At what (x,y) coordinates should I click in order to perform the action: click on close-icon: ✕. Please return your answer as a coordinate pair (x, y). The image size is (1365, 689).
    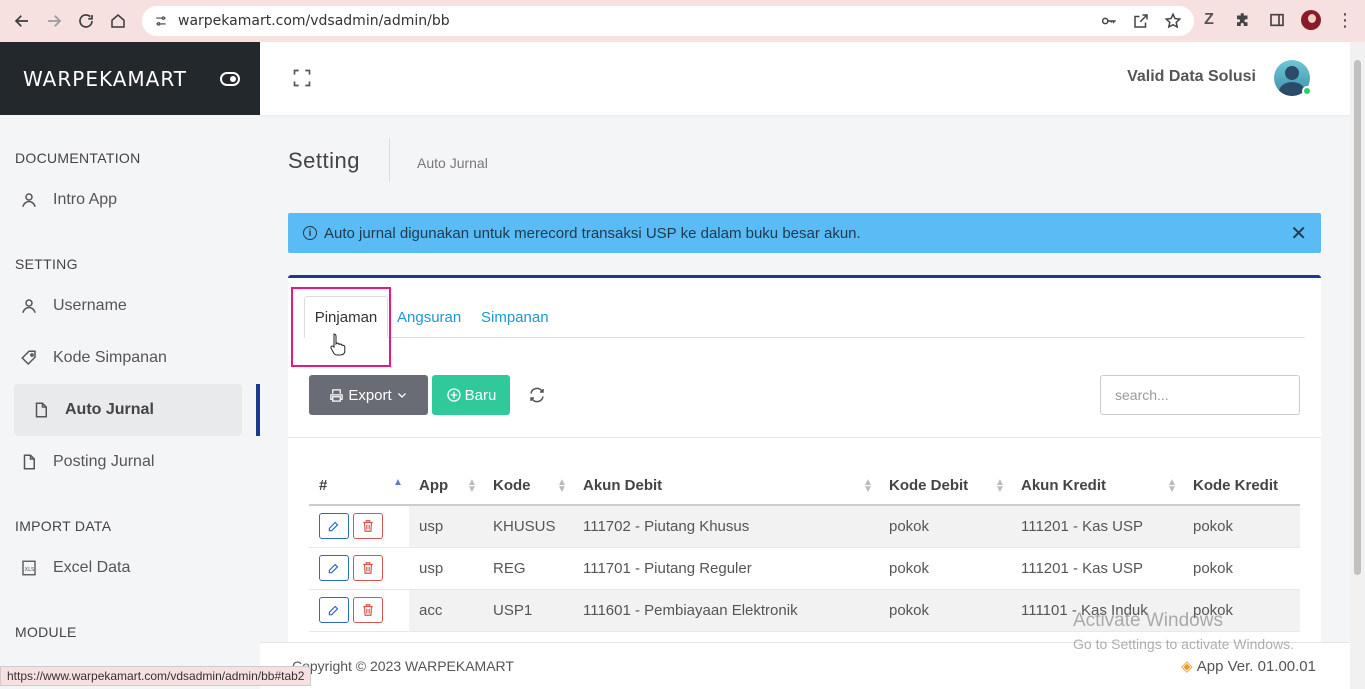
    Looking at the image, I should click on (1298, 233).